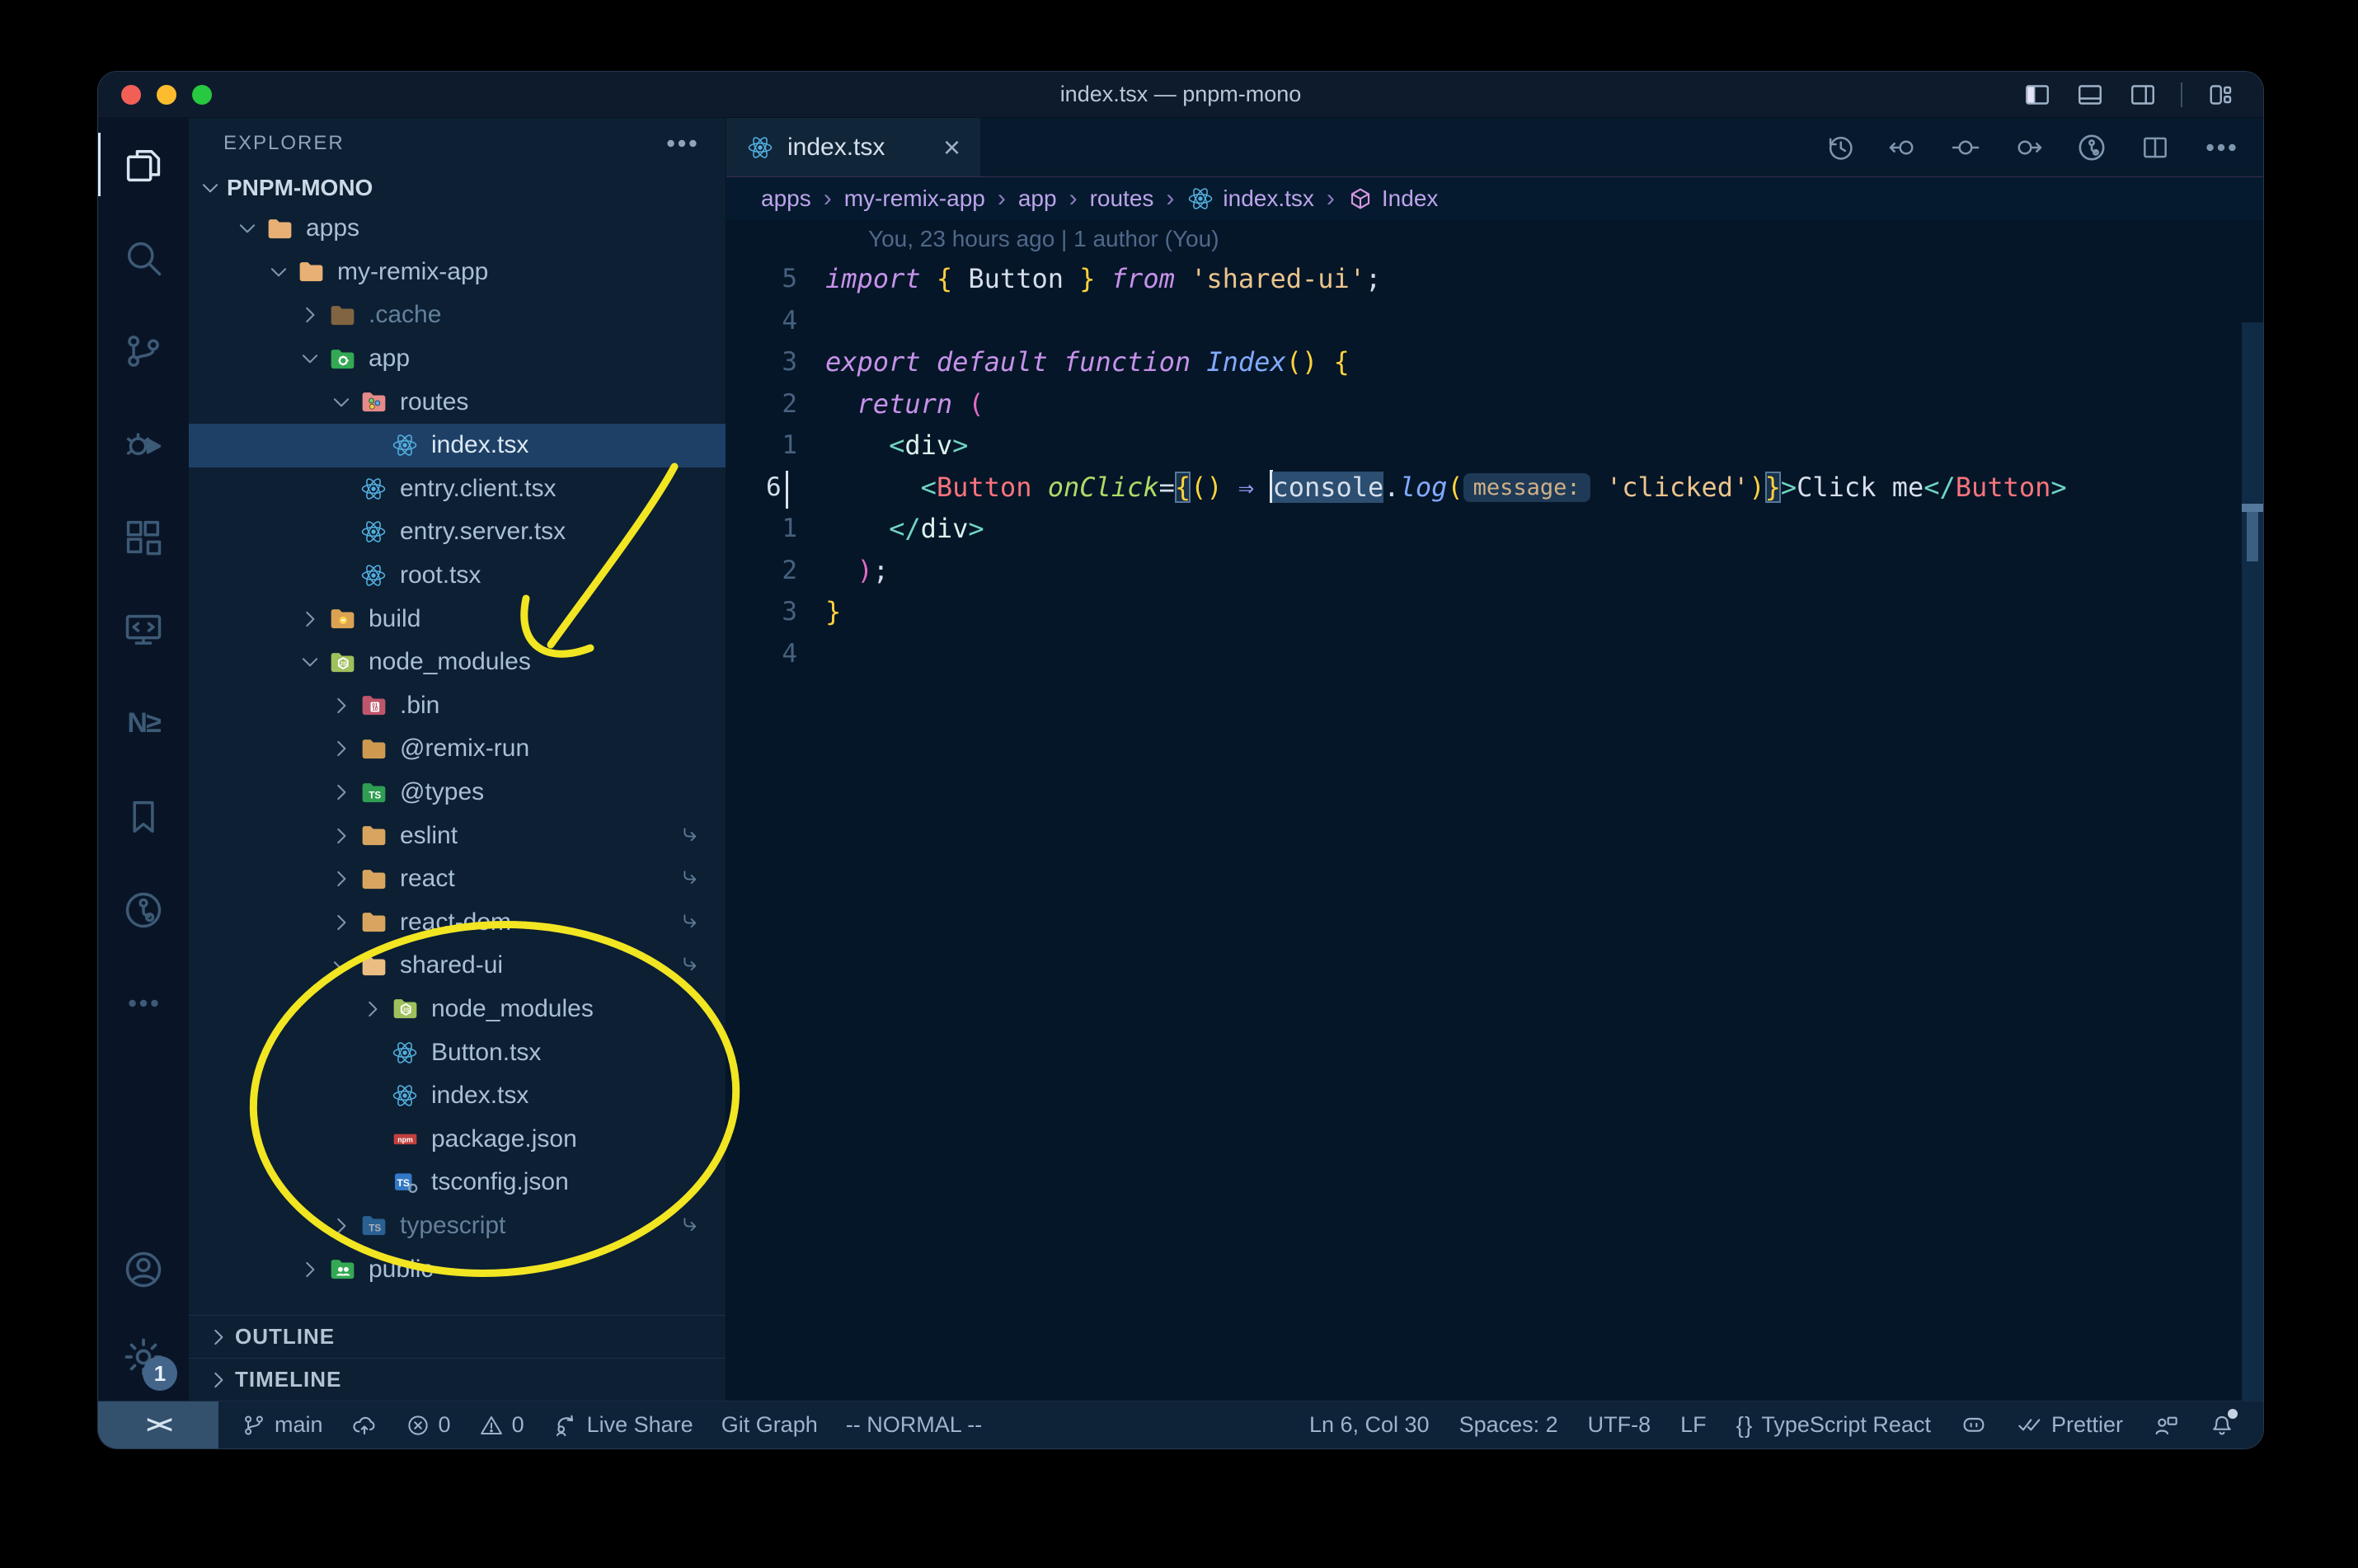 This screenshot has height=1568, width=2358. I want to click on status-item-git-graph: Git Graph, so click(770, 1425).